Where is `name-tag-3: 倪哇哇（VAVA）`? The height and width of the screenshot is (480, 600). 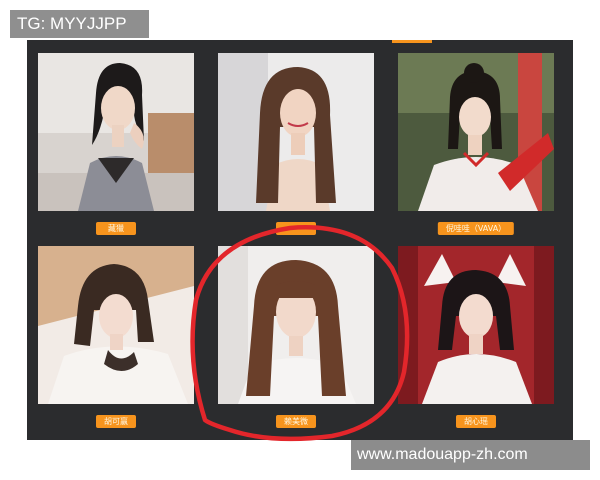 name-tag-3: 倪哇哇（VAVA） is located at coordinates (476, 228).